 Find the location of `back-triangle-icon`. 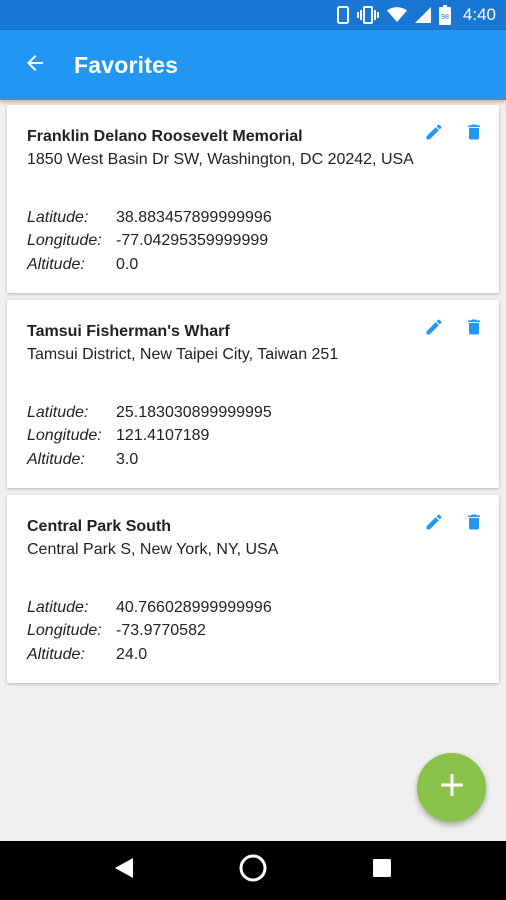

back-triangle-icon is located at coordinates (124, 870).